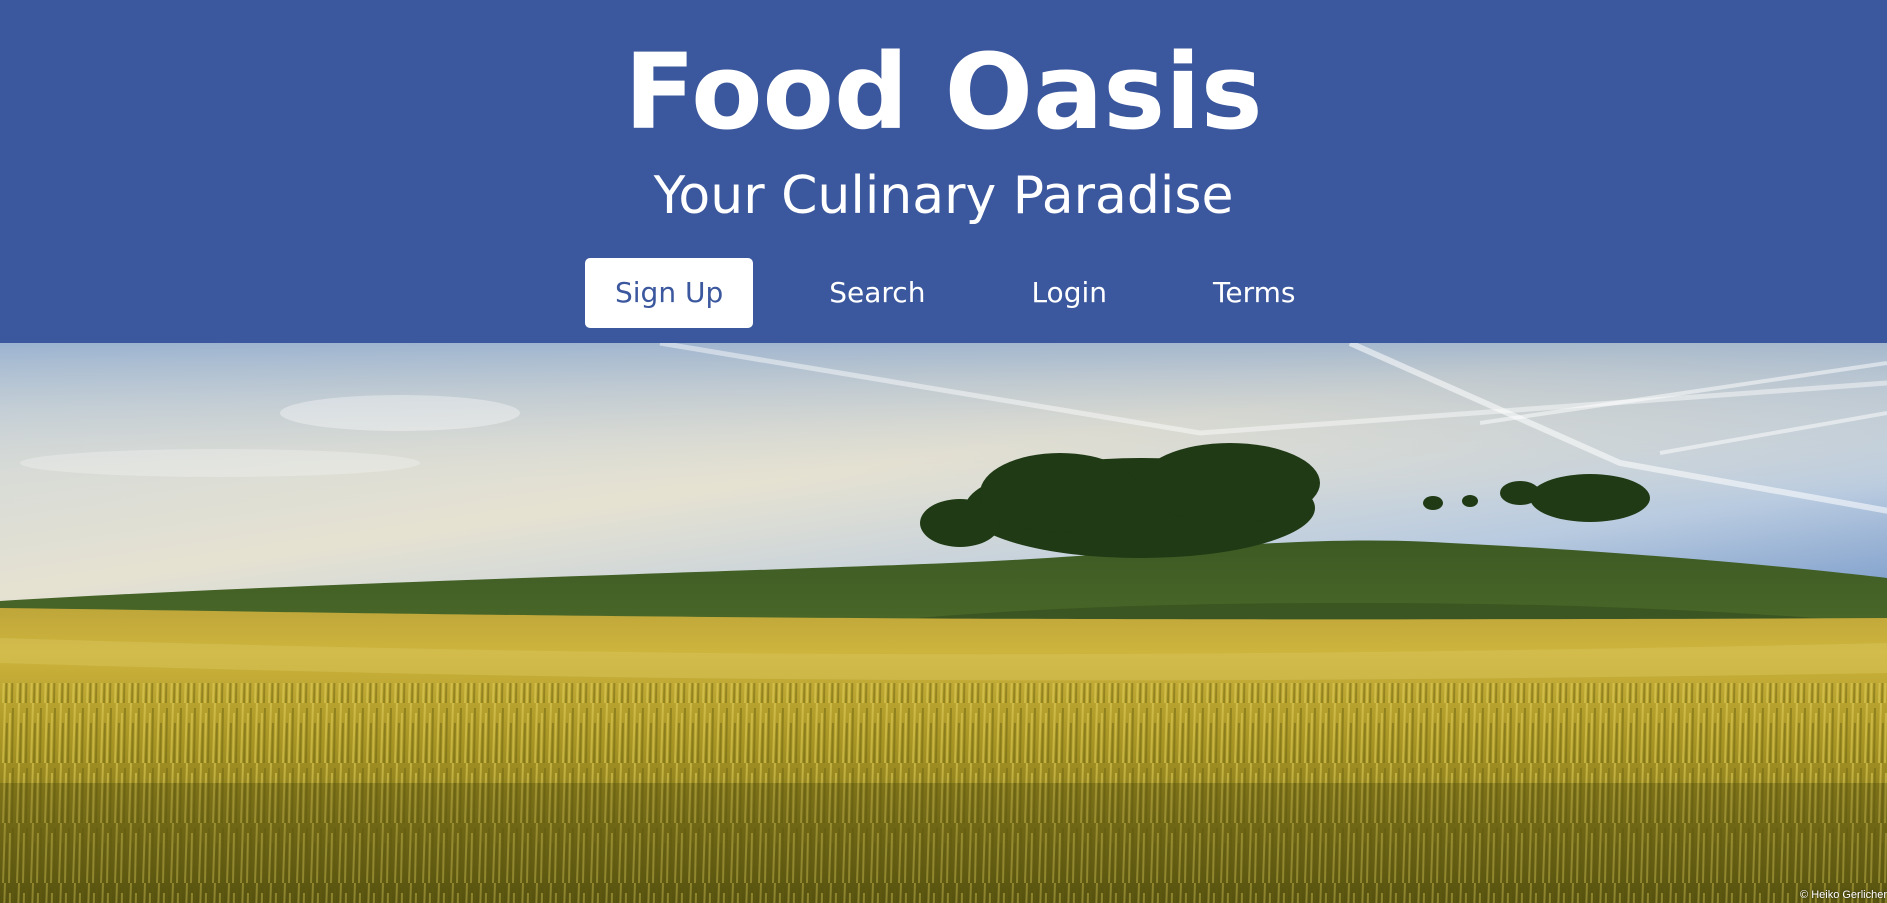  What do you see at coordinates (1843, 895) in the screenshot?
I see `photo-credit: © Heiko Gerlicher` at bounding box center [1843, 895].